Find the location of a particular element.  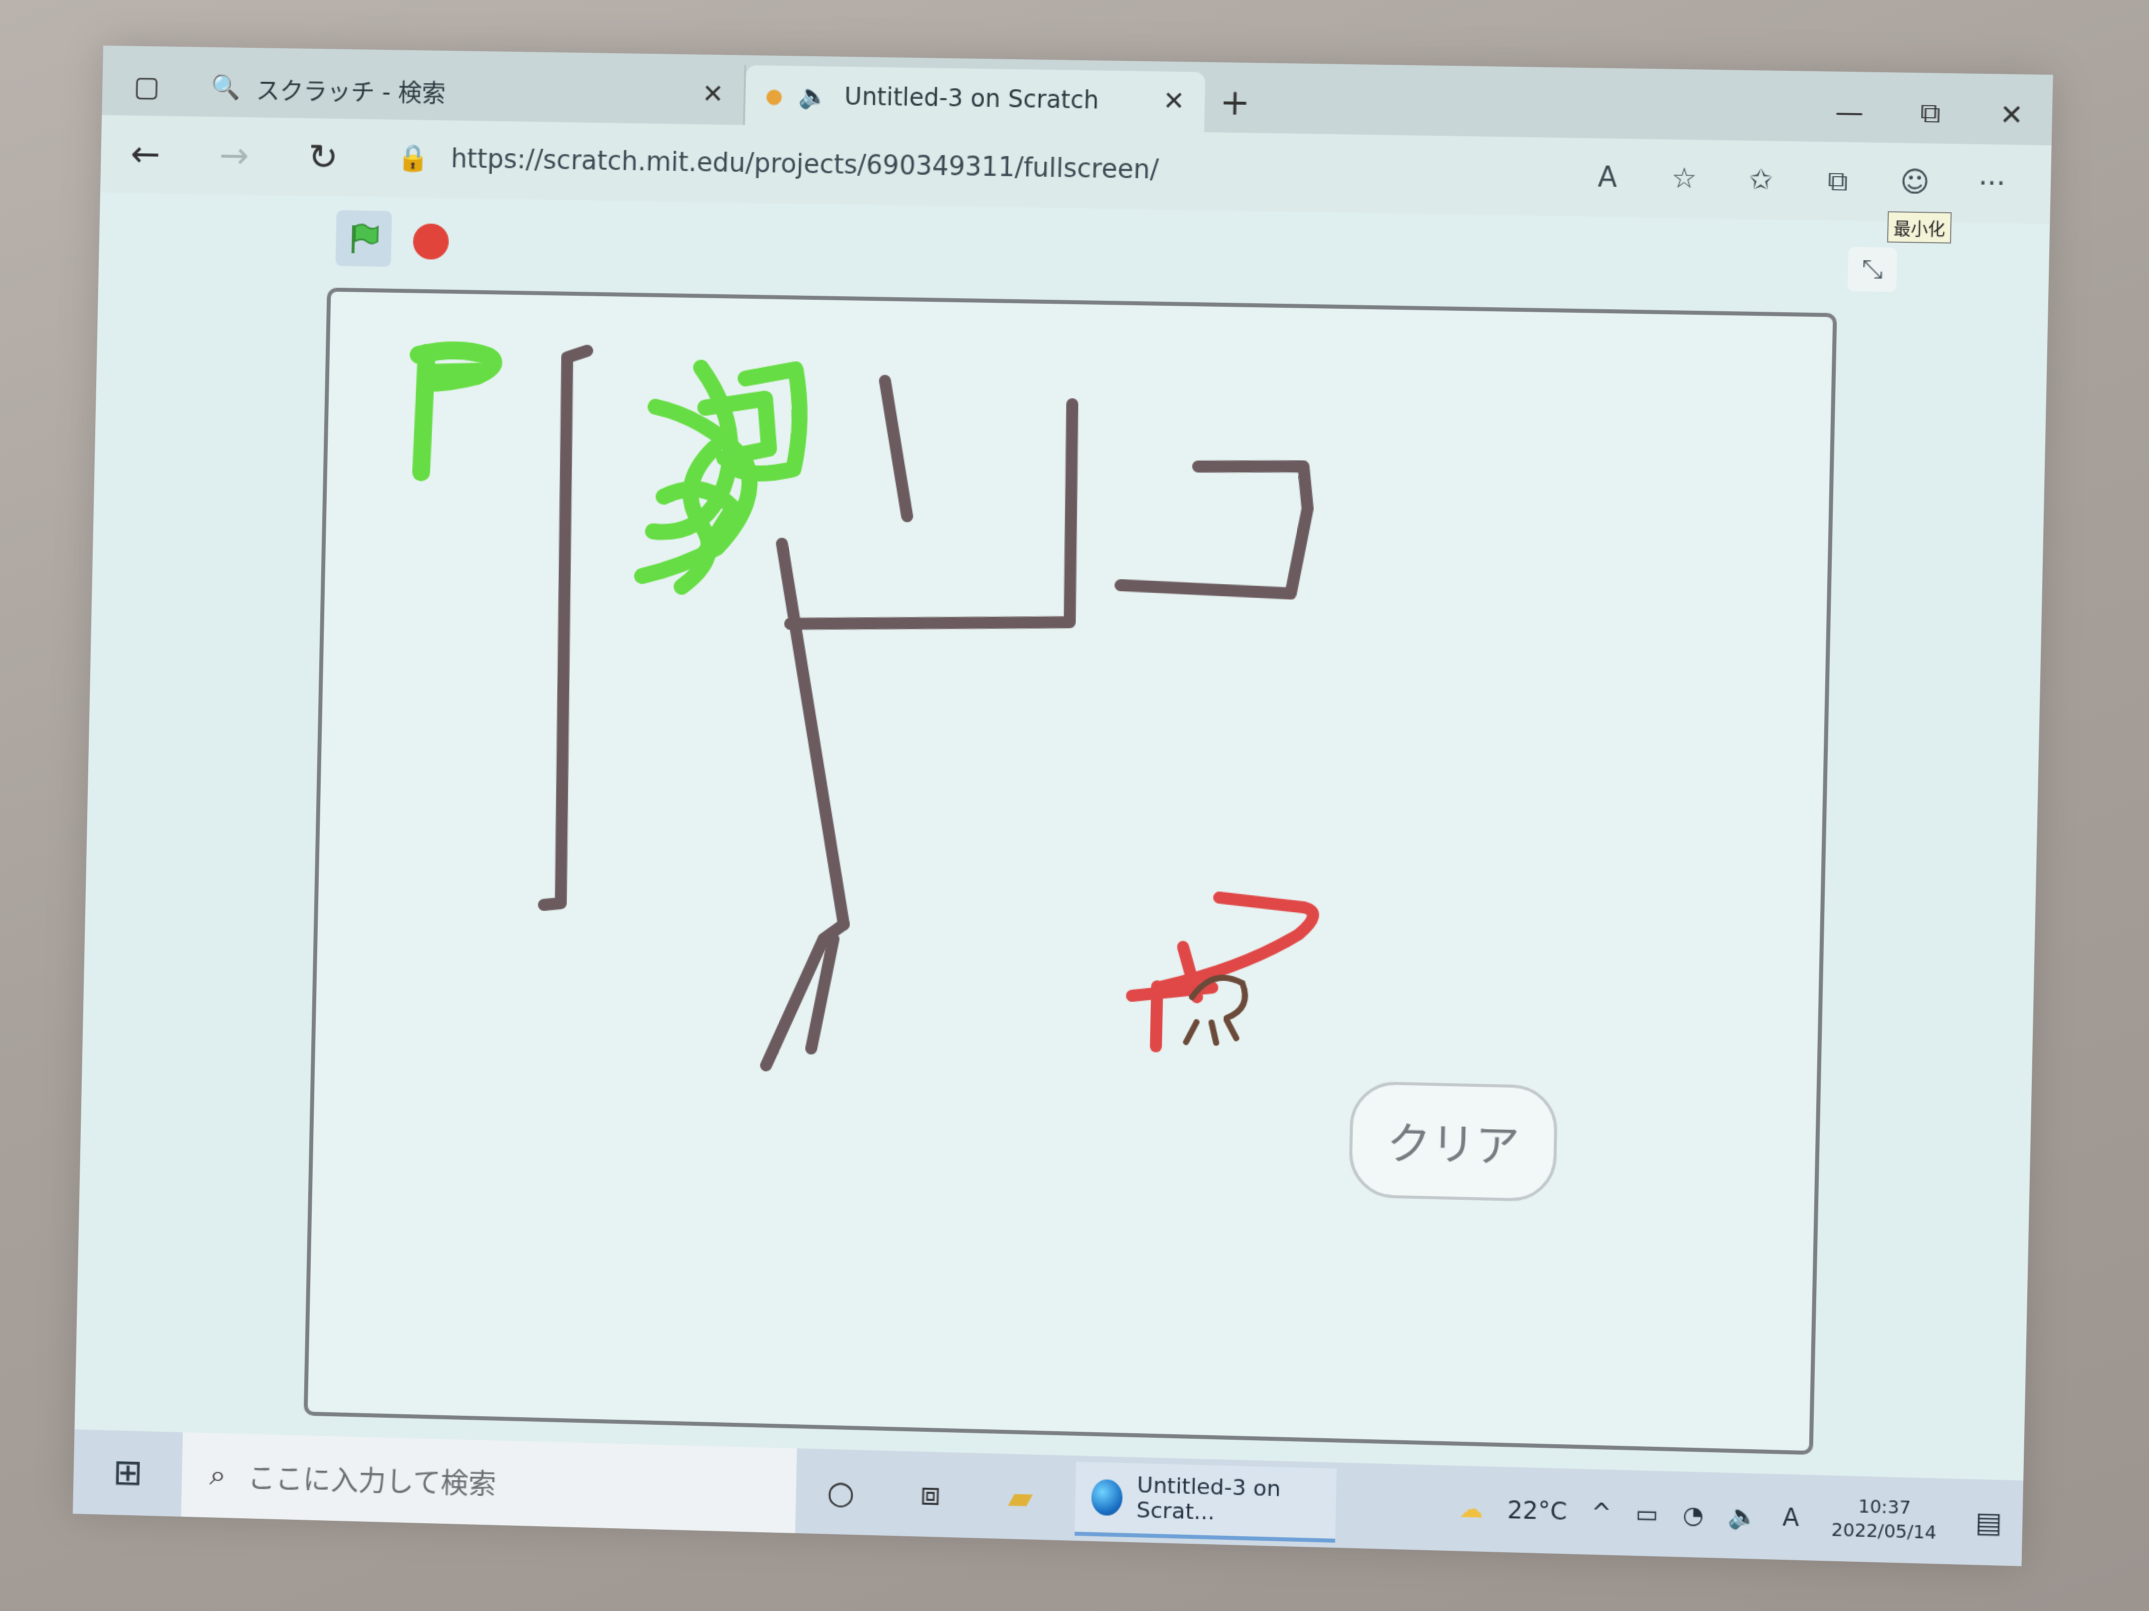

new-tab-button: + is located at coordinates (1234, 102).